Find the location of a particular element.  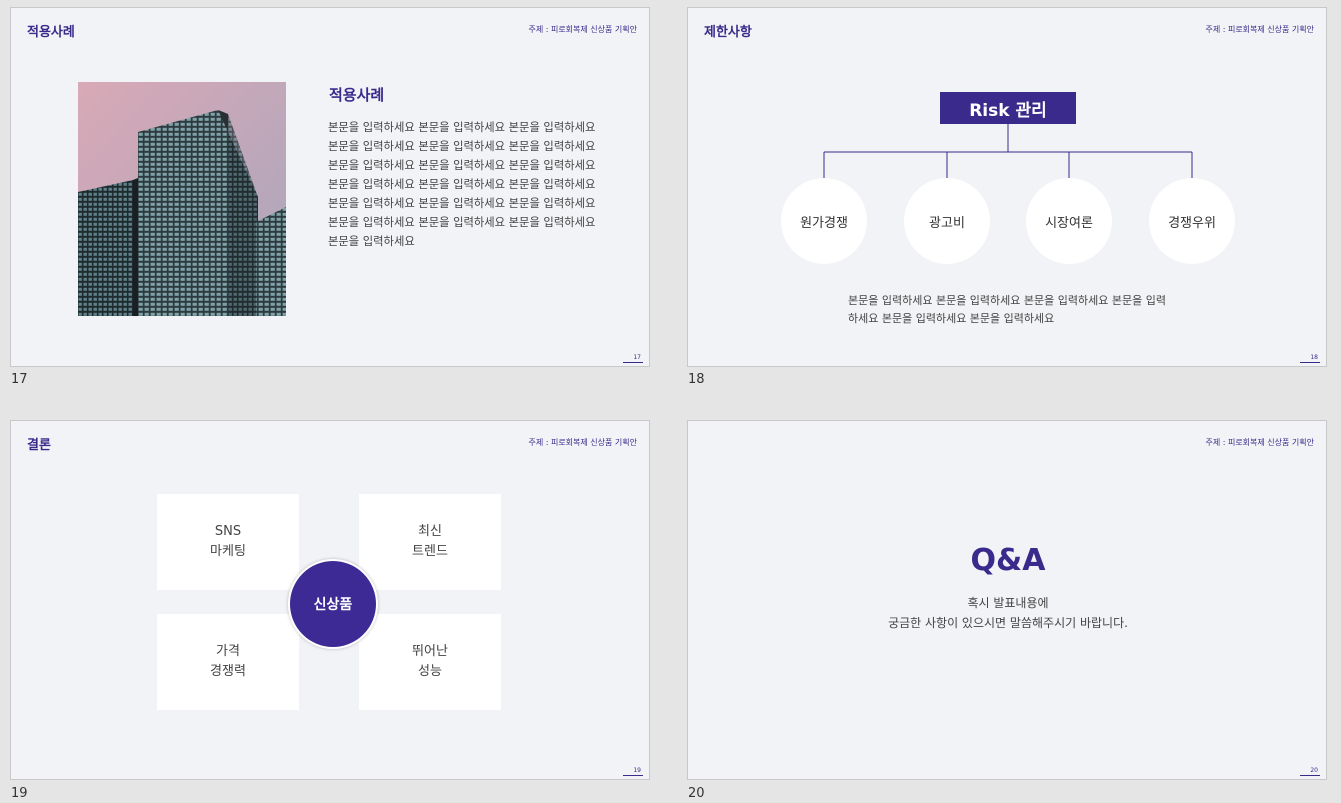

page-number: 20 is located at coordinates (1310, 771).